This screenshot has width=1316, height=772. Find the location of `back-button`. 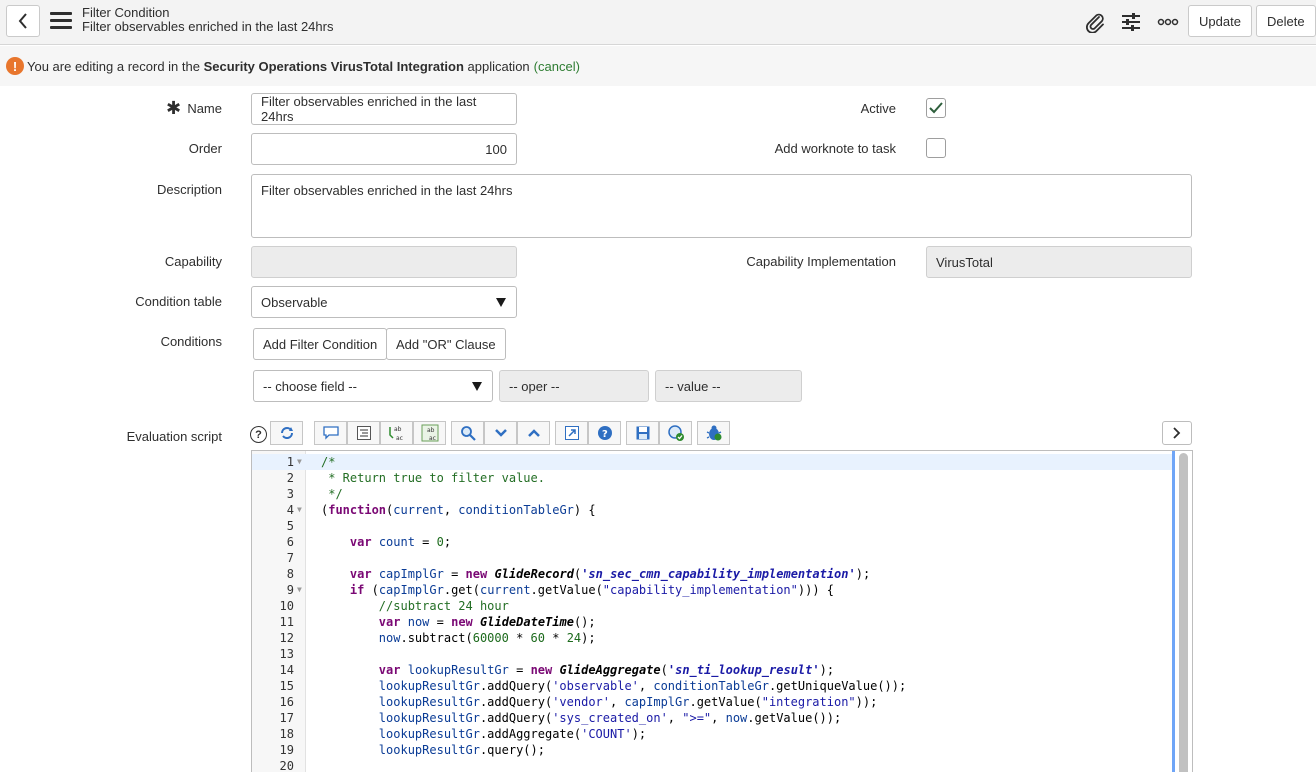

back-button is located at coordinates (23, 21).